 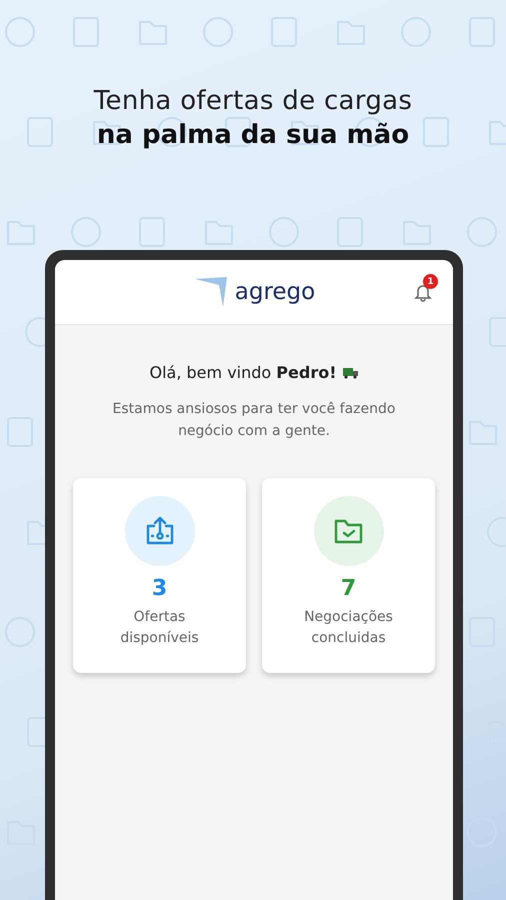 I want to click on stat-label: Ofertas disponíveis, so click(x=159, y=628).